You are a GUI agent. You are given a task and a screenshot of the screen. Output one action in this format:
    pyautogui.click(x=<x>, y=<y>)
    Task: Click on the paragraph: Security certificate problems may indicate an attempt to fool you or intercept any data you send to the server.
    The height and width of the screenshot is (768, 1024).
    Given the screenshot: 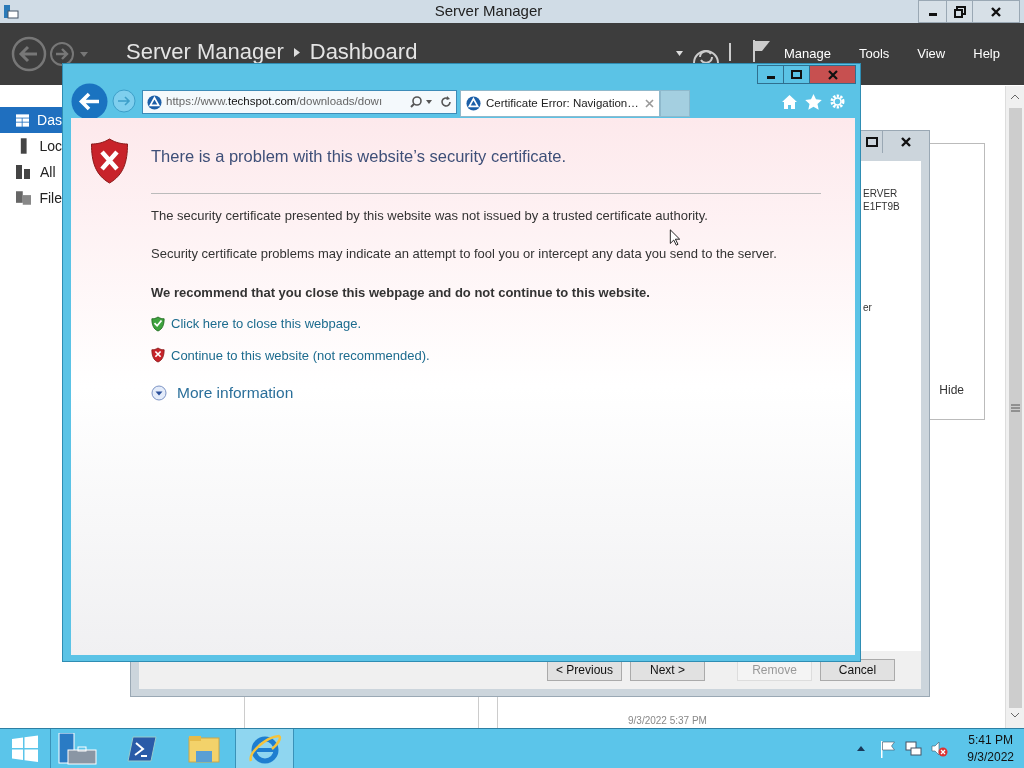 What is the action you would take?
    pyautogui.click(x=464, y=254)
    